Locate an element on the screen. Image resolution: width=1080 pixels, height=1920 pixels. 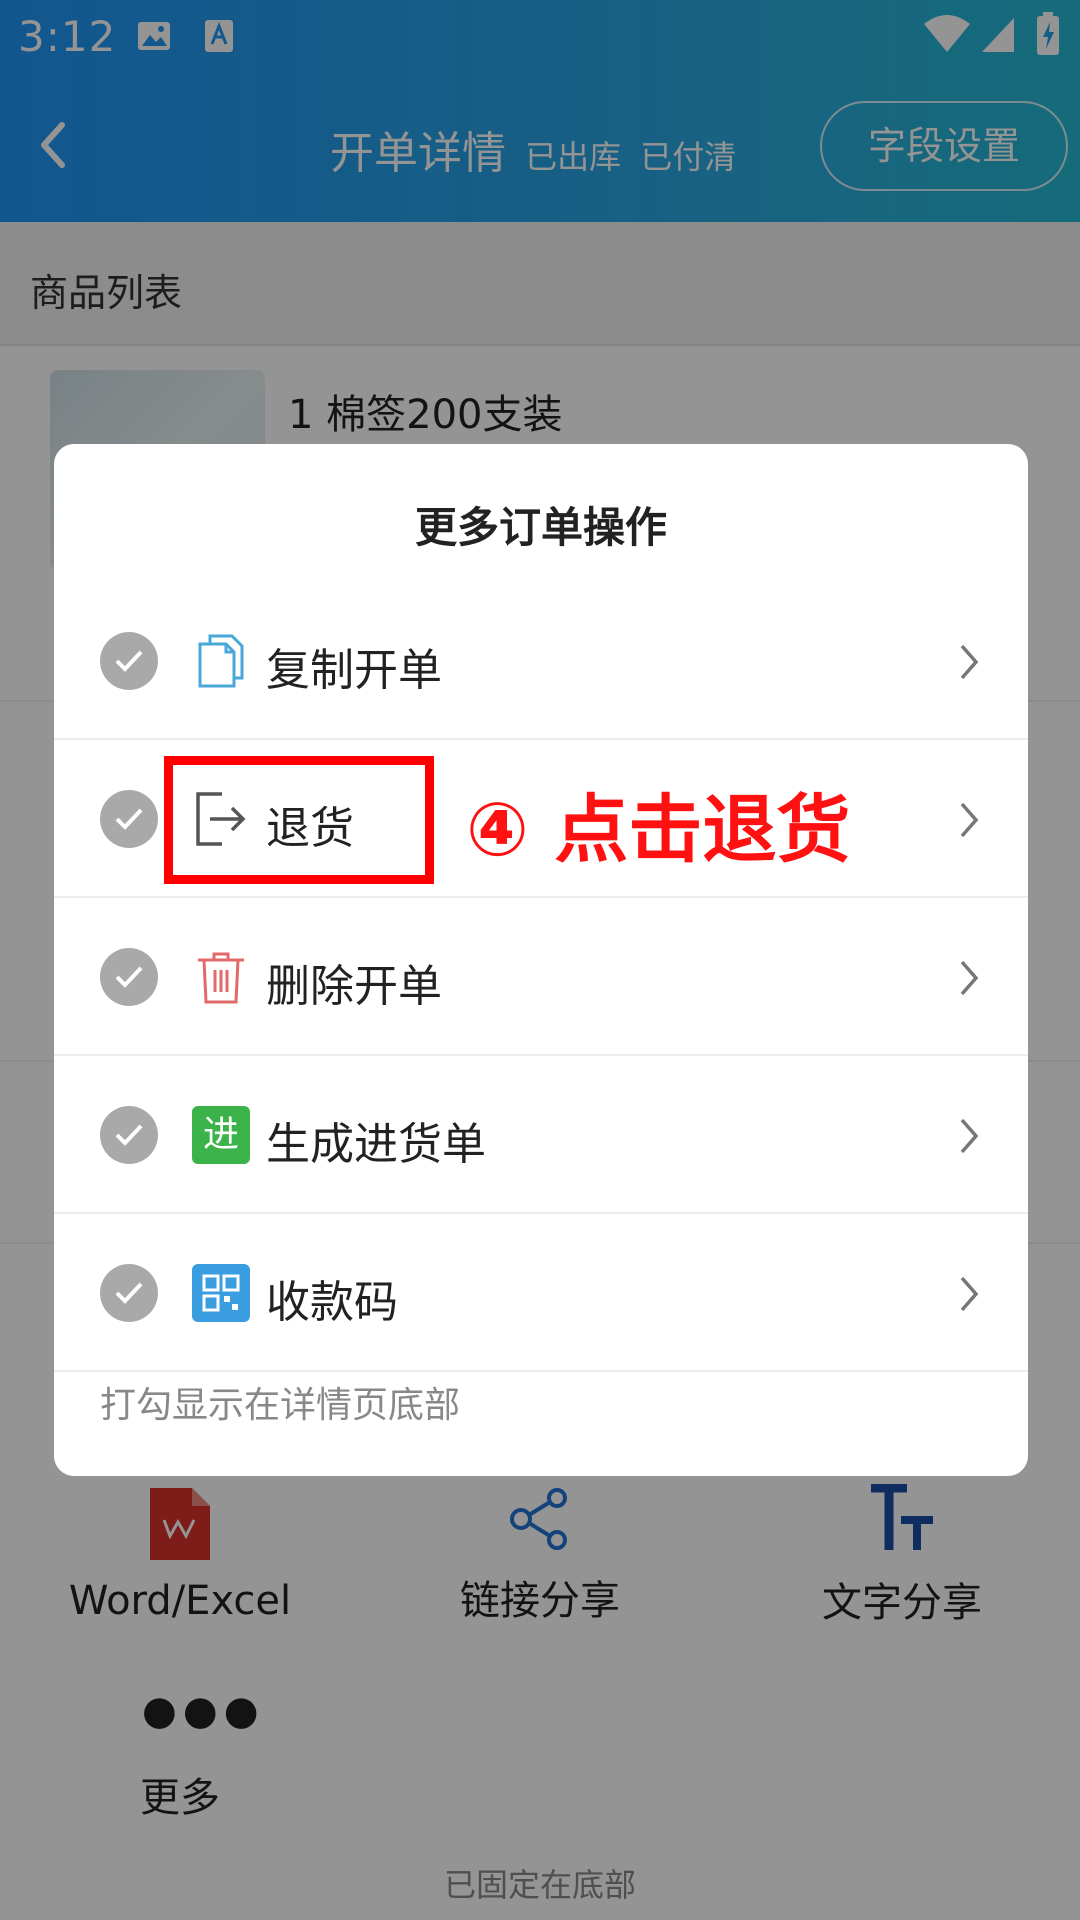
purchase-badge-icon: 进 is located at coordinates (221, 1135).